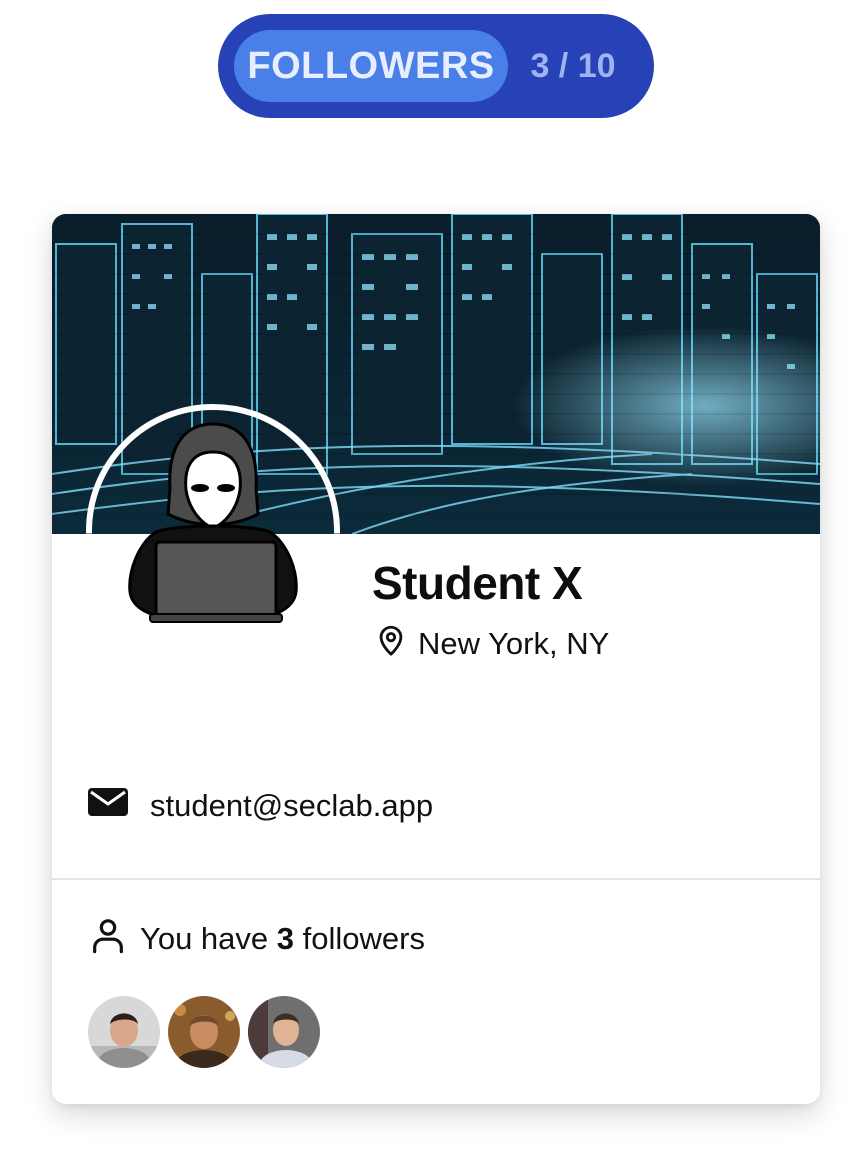 The width and height of the screenshot is (868, 1160). I want to click on card-divider, so click(436, 879).